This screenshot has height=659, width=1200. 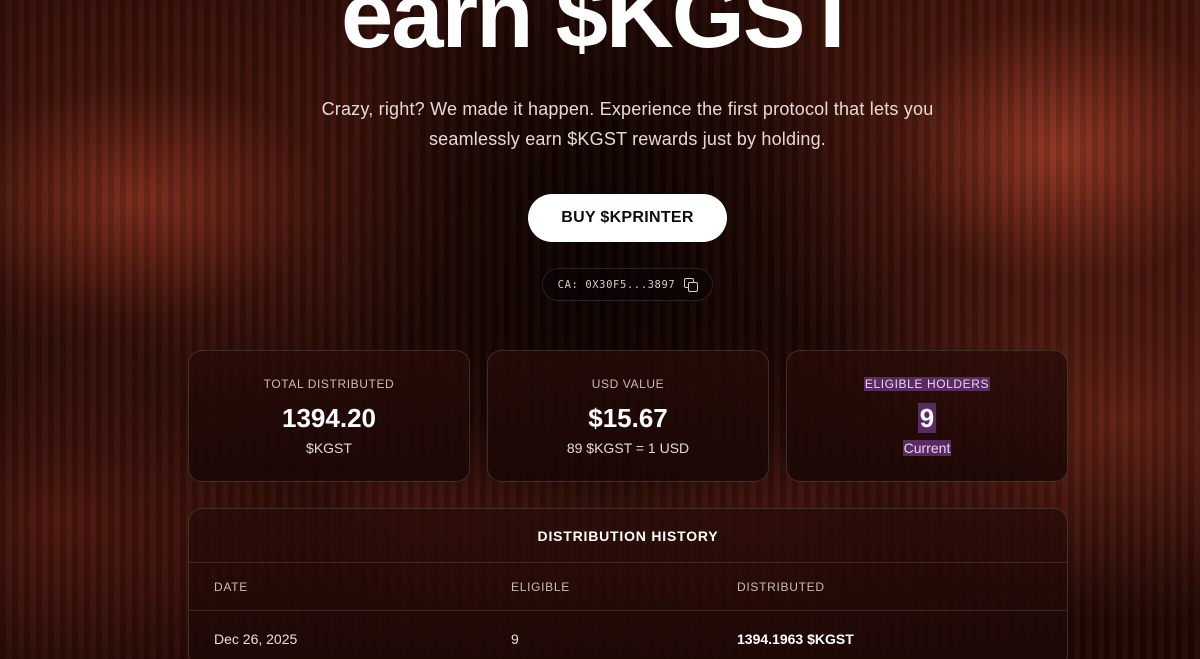 I want to click on buy-button: BUY $KPRINTER, so click(x=627, y=218).